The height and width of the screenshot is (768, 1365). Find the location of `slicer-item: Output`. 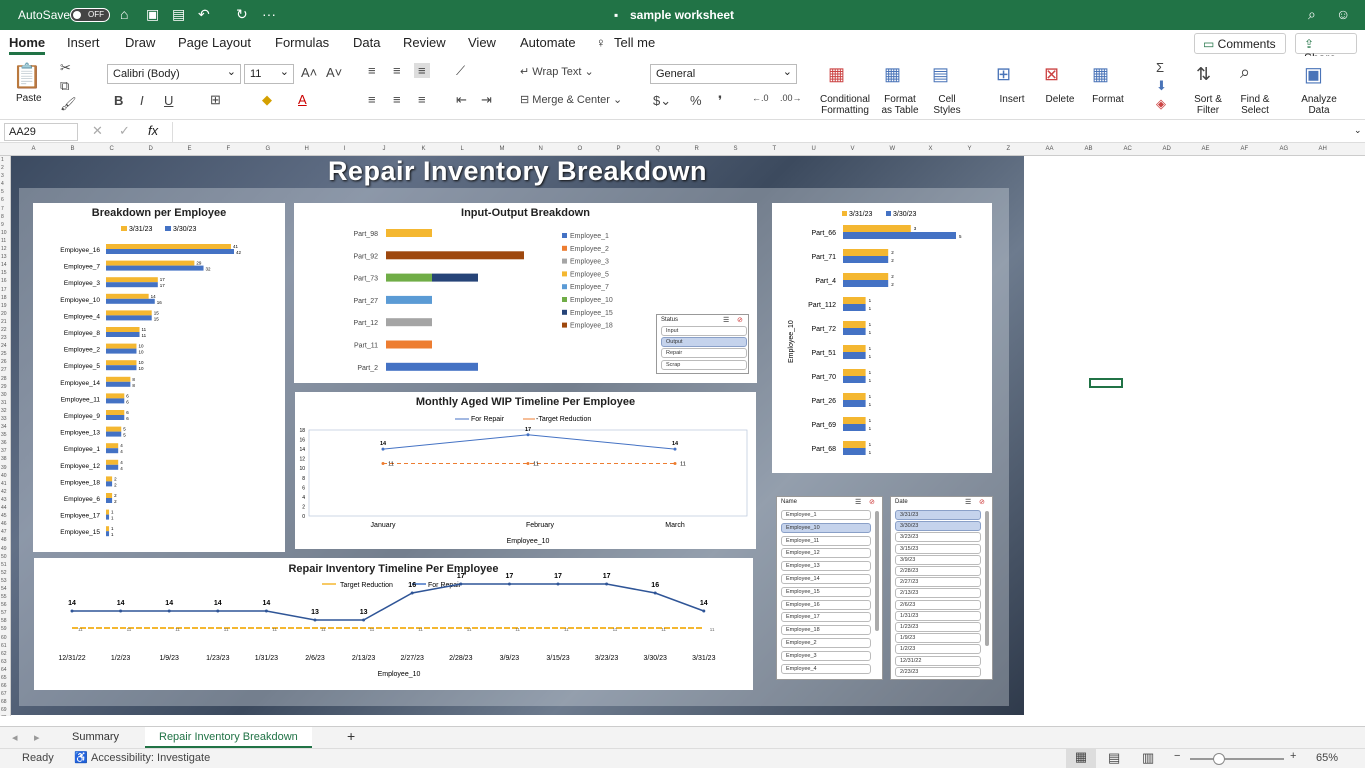

slicer-item: Output is located at coordinates (704, 342).